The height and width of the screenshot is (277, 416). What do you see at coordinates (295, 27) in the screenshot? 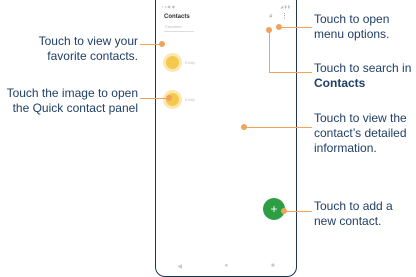
I see `leader-line-menu` at bounding box center [295, 27].